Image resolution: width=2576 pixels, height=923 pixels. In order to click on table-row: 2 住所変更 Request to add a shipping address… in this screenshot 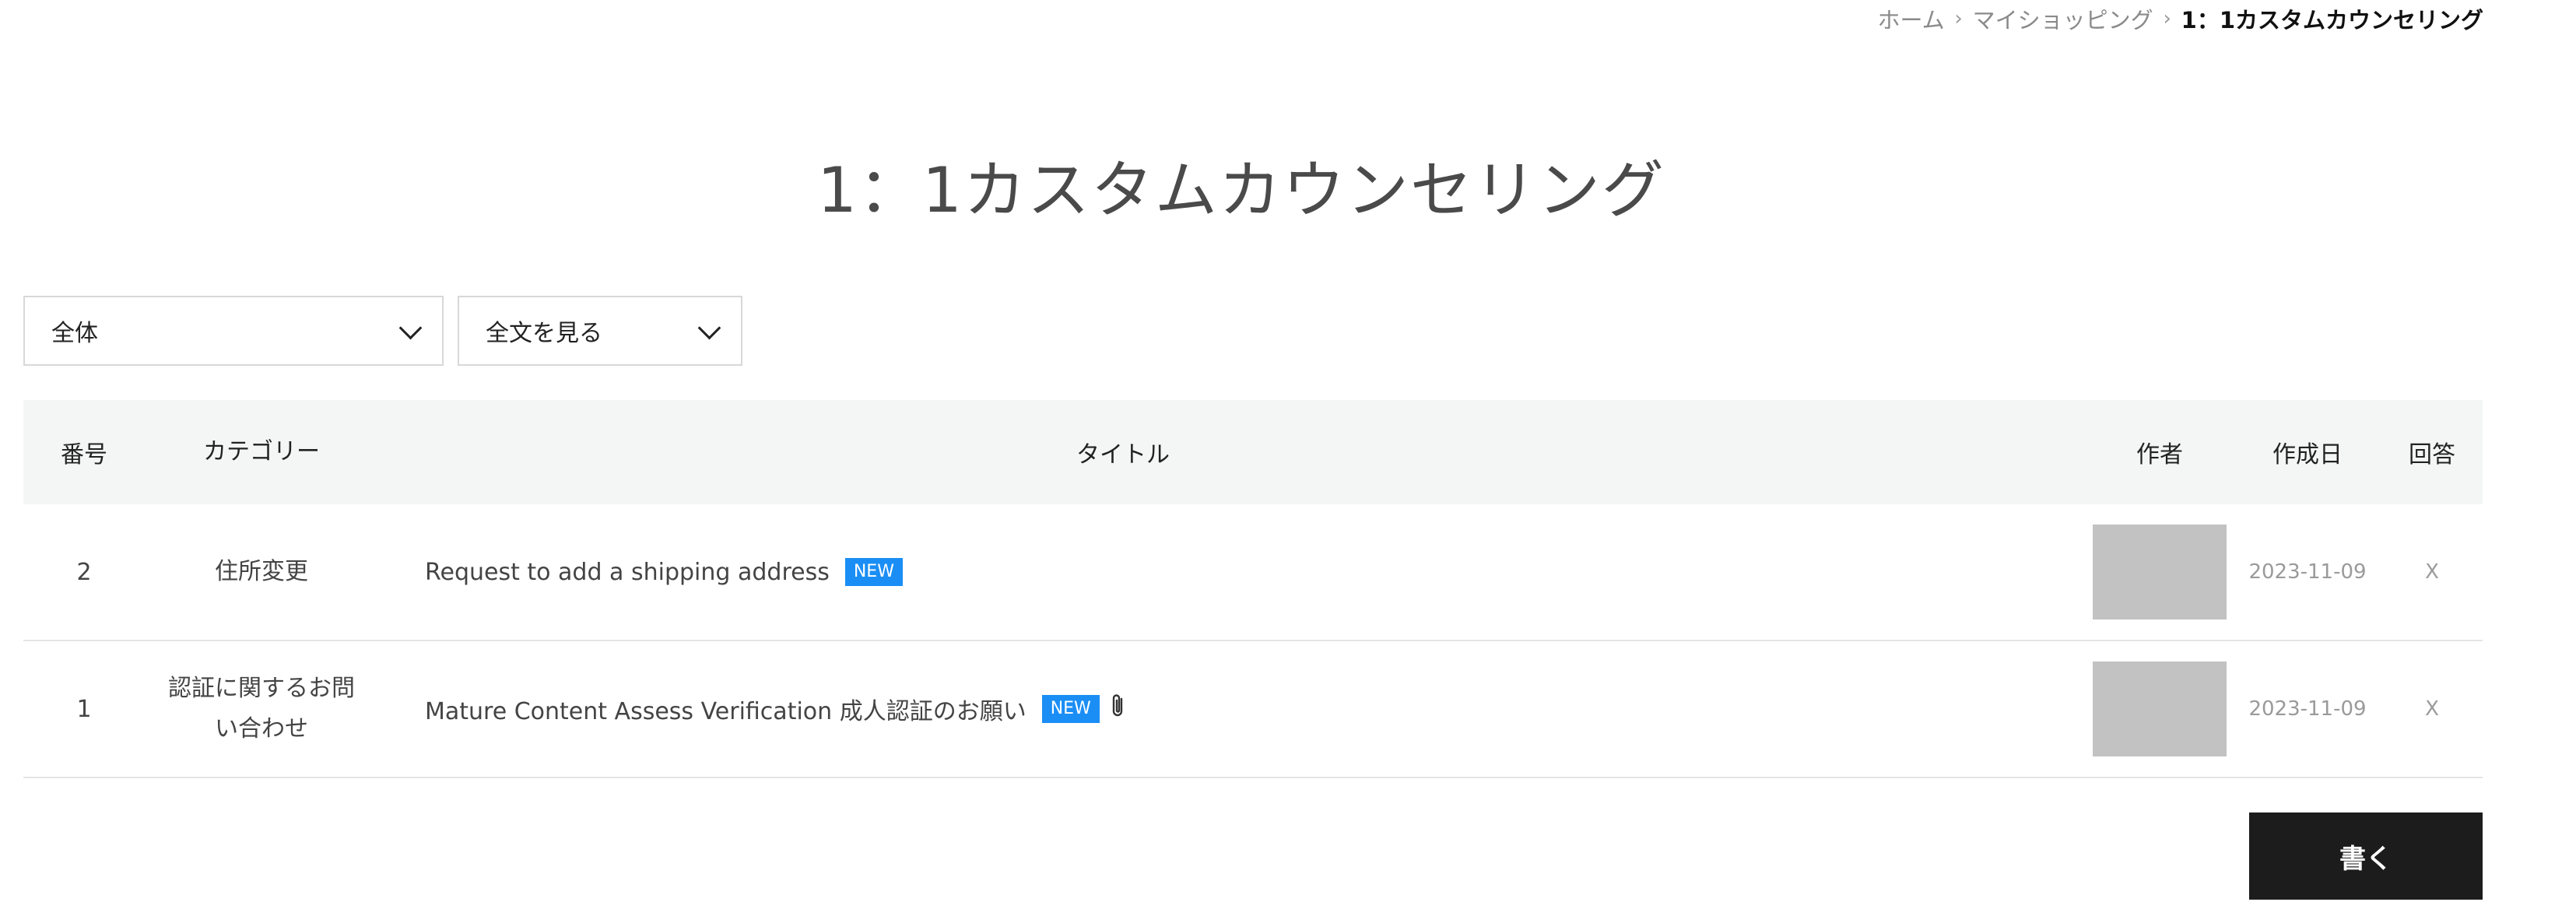, I will do `click(1253, 572)`.